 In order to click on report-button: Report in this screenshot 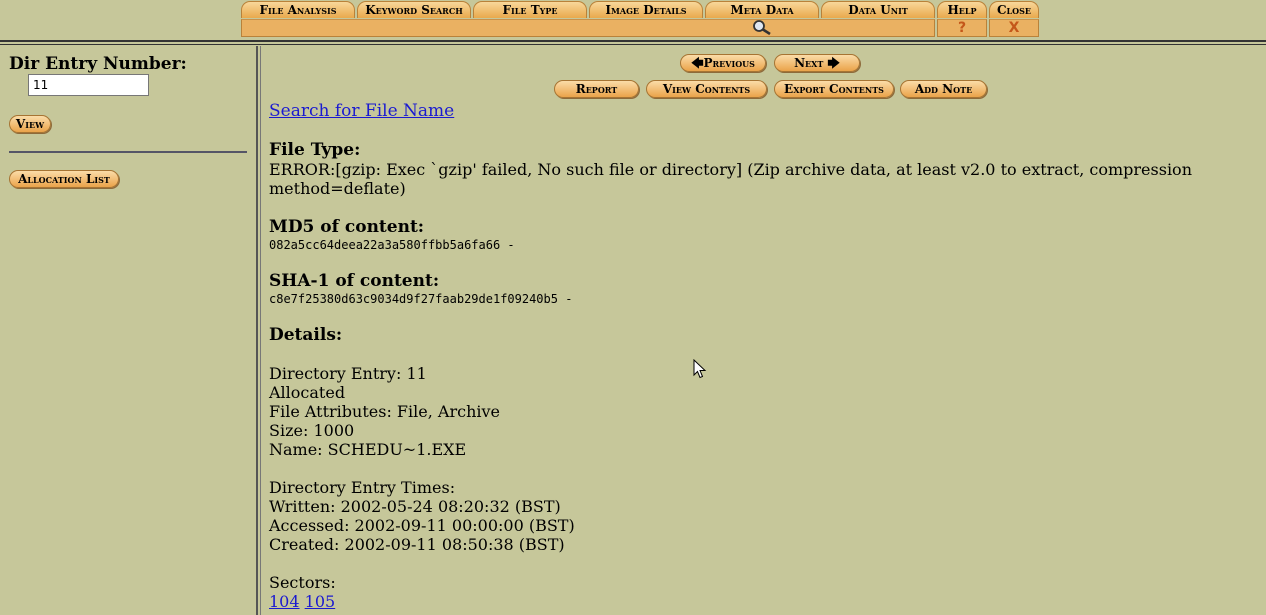, I will do `click(596, 89)`.